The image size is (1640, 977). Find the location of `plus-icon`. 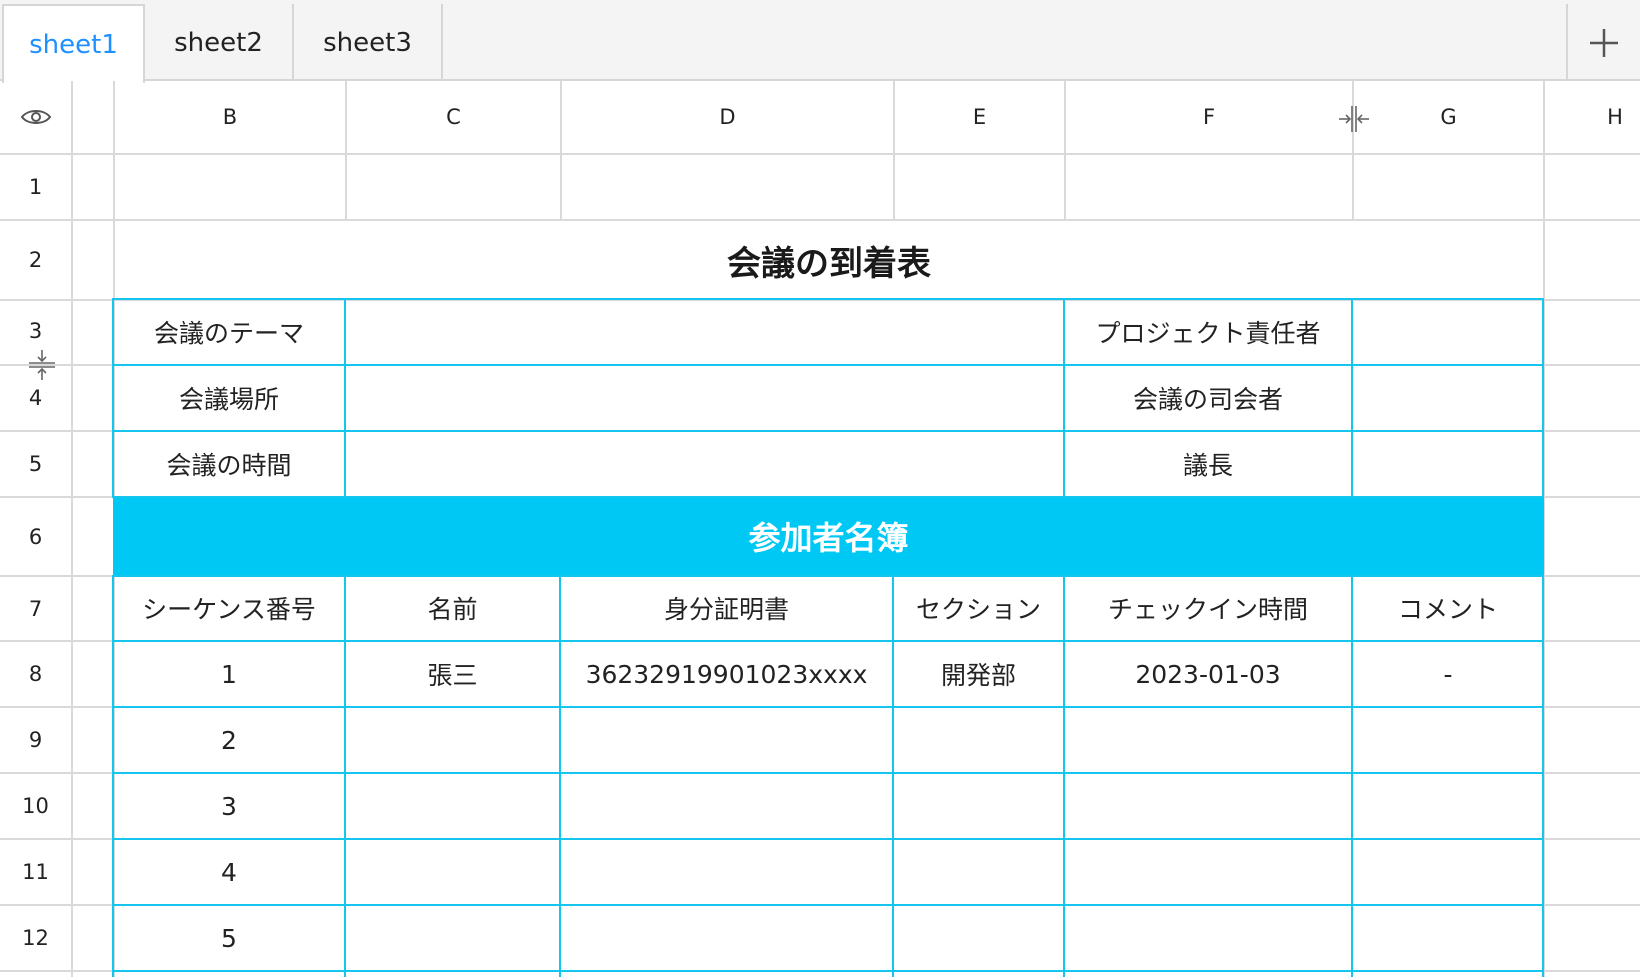

plus-icon is located at coordinates (1604, 42).